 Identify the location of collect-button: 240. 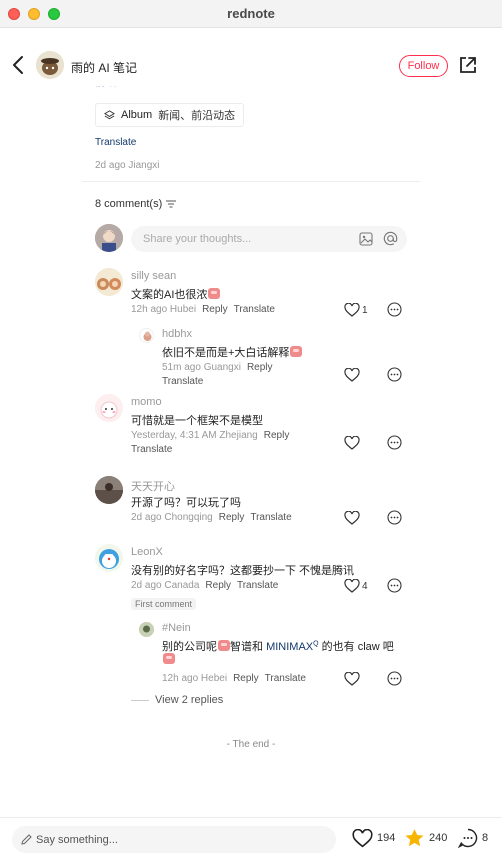
(425, 838).